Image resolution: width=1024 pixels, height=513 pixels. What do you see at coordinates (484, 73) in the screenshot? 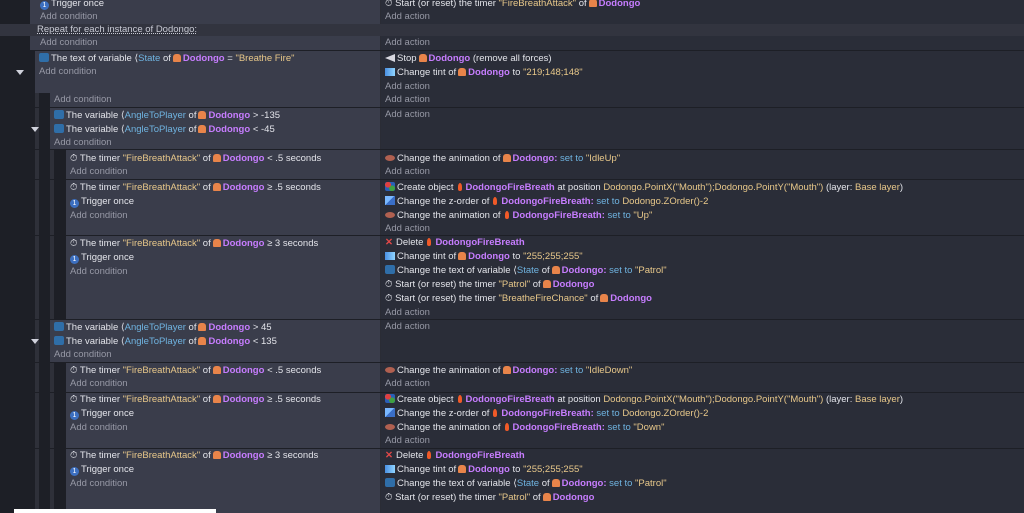
I see `action-change-tint: Change tint of Dodongo to "219;148;148"` at bounding box center [484, 73].